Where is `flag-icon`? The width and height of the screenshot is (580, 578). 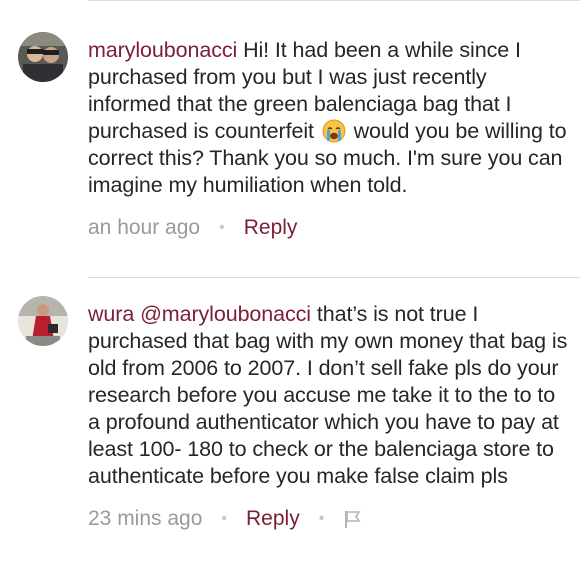 flag-icon is located at coordinates (353, 519).